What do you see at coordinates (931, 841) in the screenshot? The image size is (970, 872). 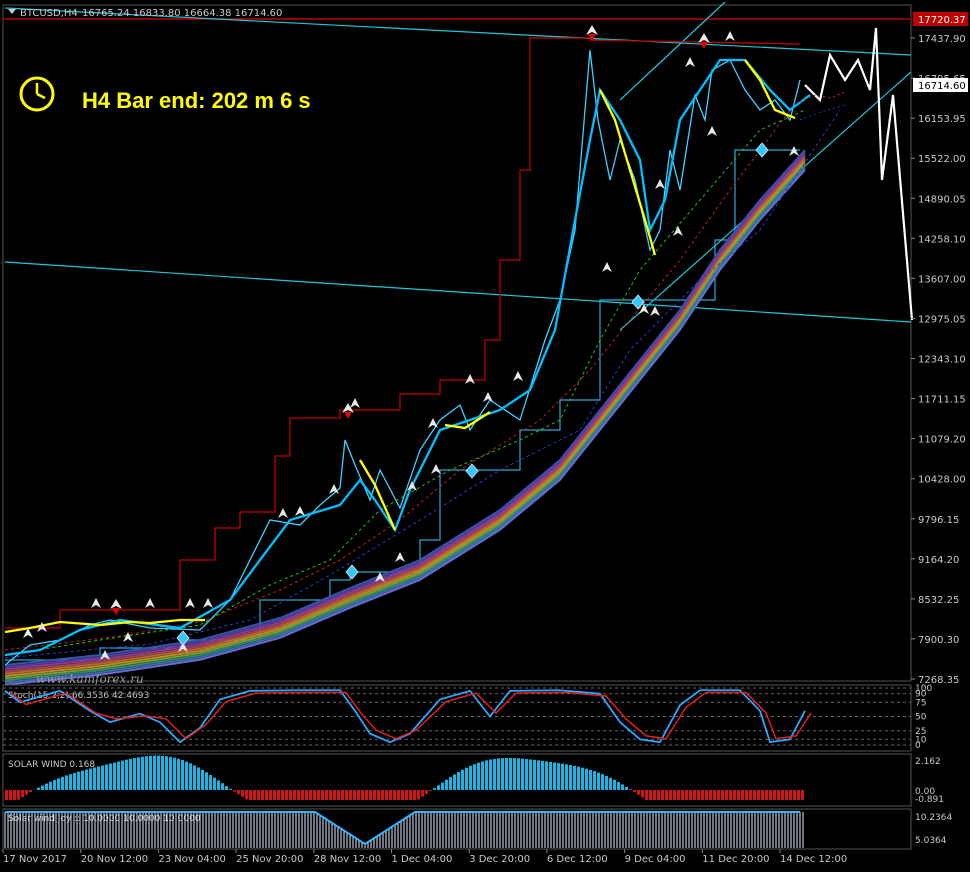 I see `joy-scale-bottom: 5.0364` at bounding box center [931, 841].